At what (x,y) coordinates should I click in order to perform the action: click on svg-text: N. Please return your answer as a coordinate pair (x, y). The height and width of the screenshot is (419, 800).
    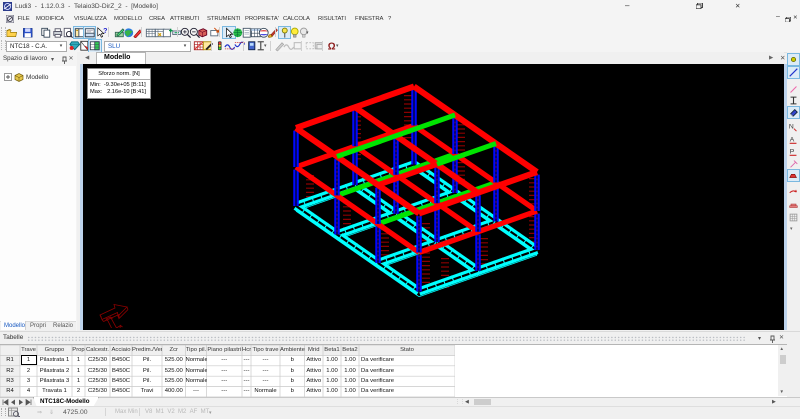
    Looking at the image, I should click on (791, 127).